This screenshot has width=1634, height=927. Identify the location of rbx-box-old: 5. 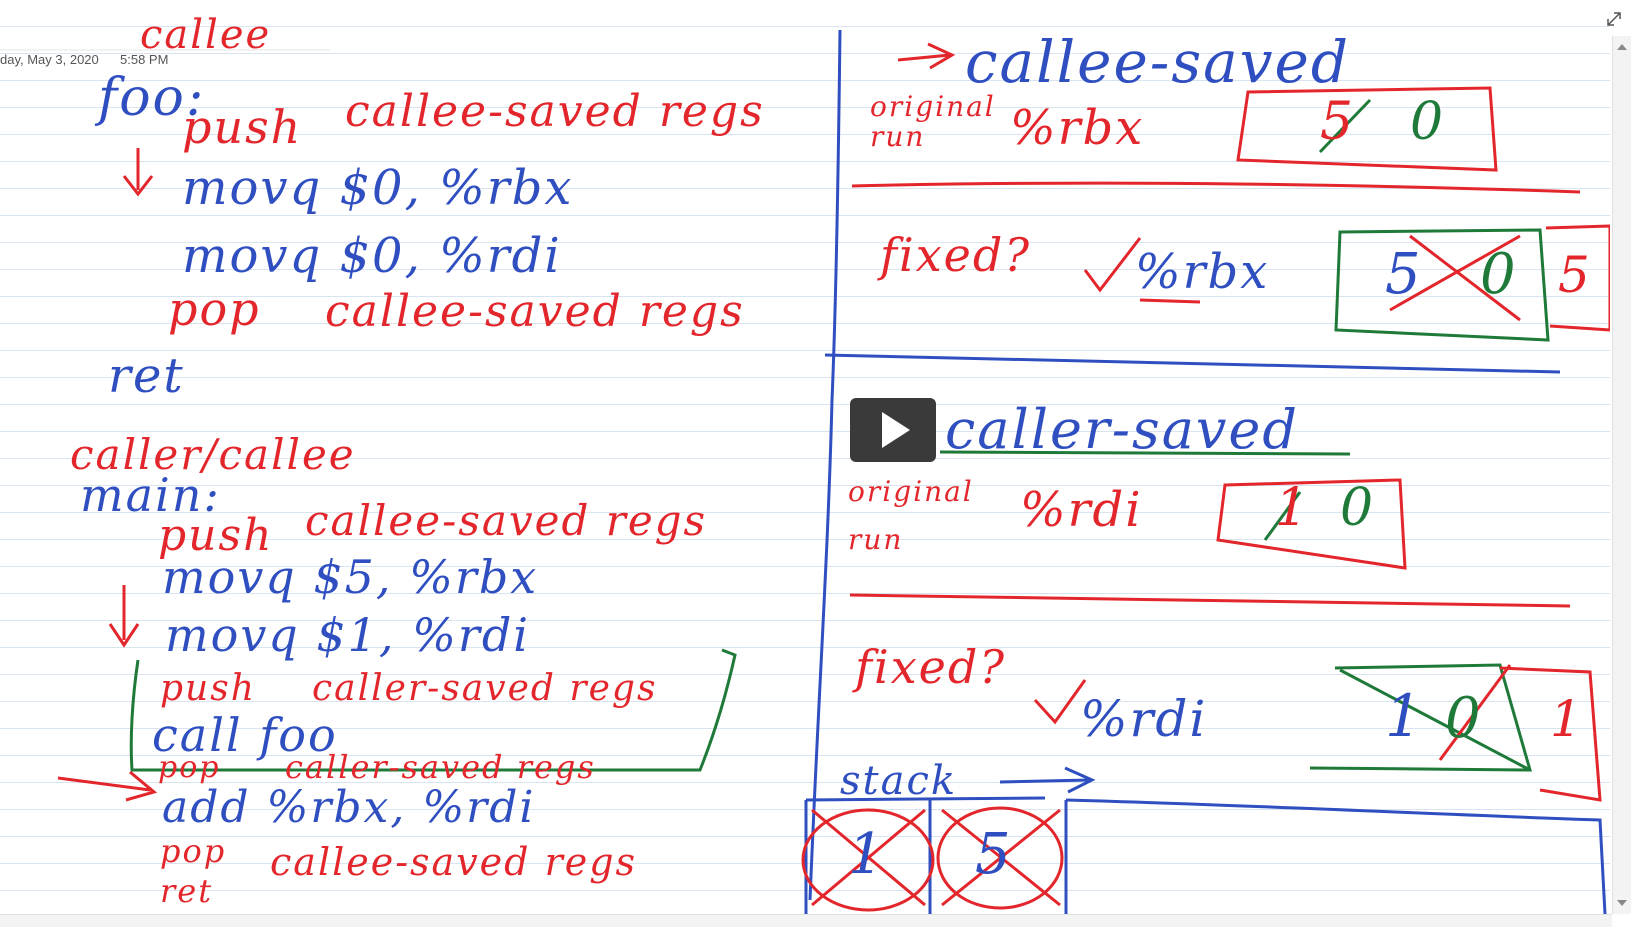
(1338, 122).